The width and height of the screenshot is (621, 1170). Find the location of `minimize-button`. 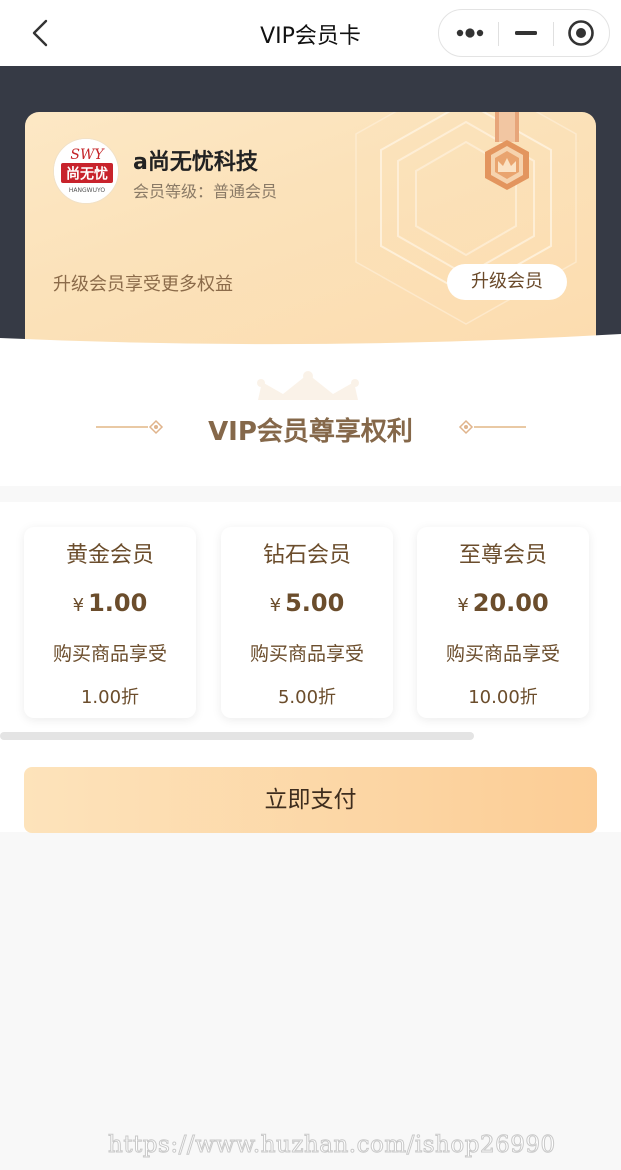

minimize-button is located at coordinates (526, 33).